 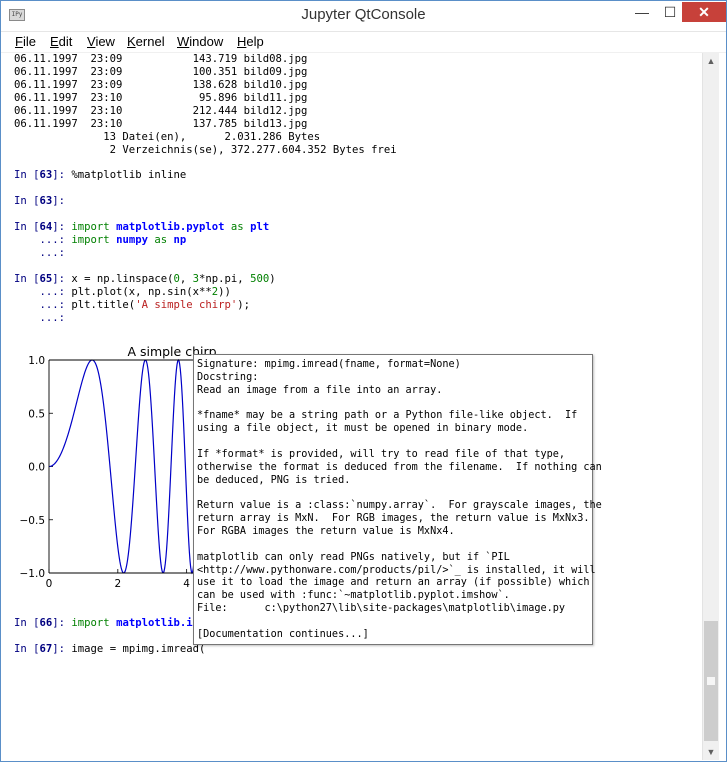 I want to click on menu-help: Help, so click(x=250, y=41).